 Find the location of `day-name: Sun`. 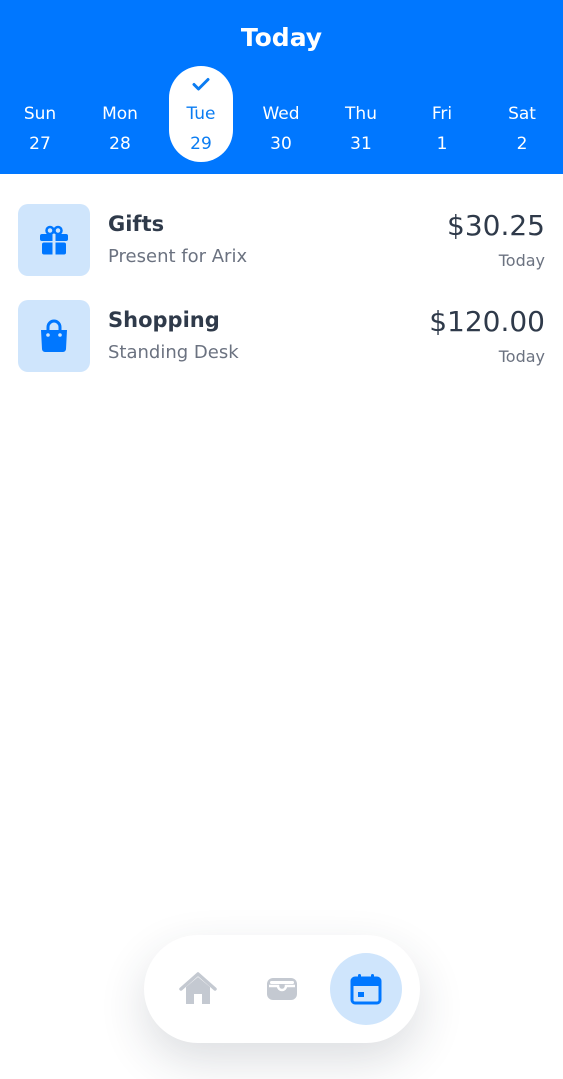

day-name: Sun is located at coordinates (40, 114).